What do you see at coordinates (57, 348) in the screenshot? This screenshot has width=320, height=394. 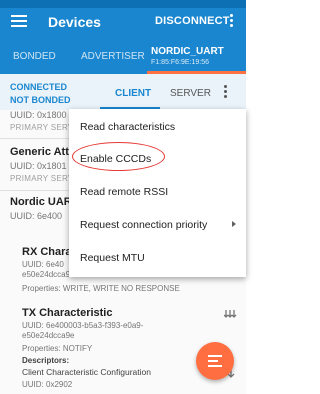 I see `characteristic-properties: Properties: NOTIFY` at bounding box center [57, 348].